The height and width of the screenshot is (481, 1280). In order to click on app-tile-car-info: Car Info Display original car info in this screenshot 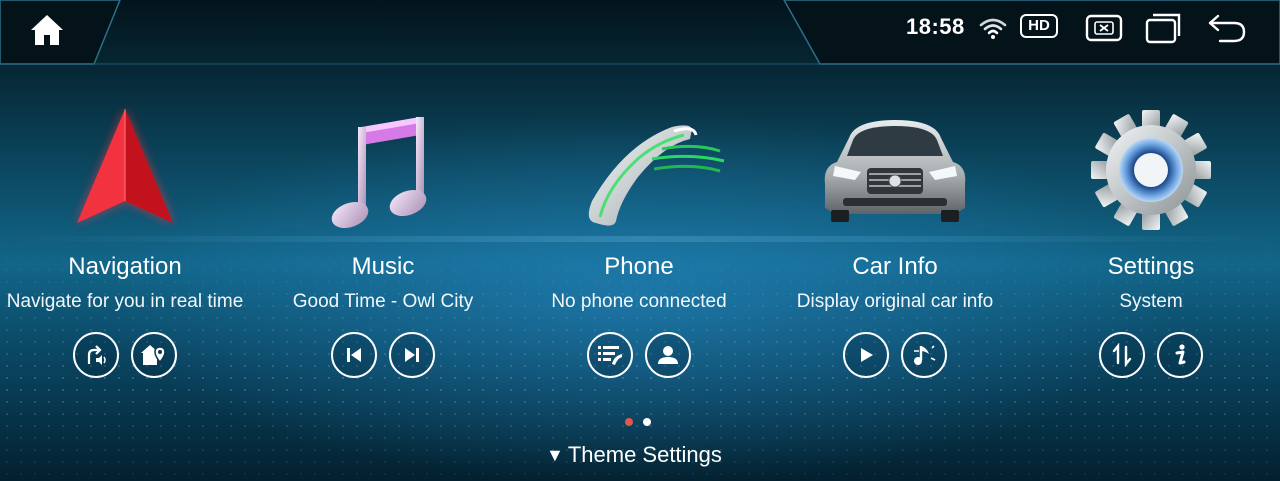, I will do `click(895, 239)`.